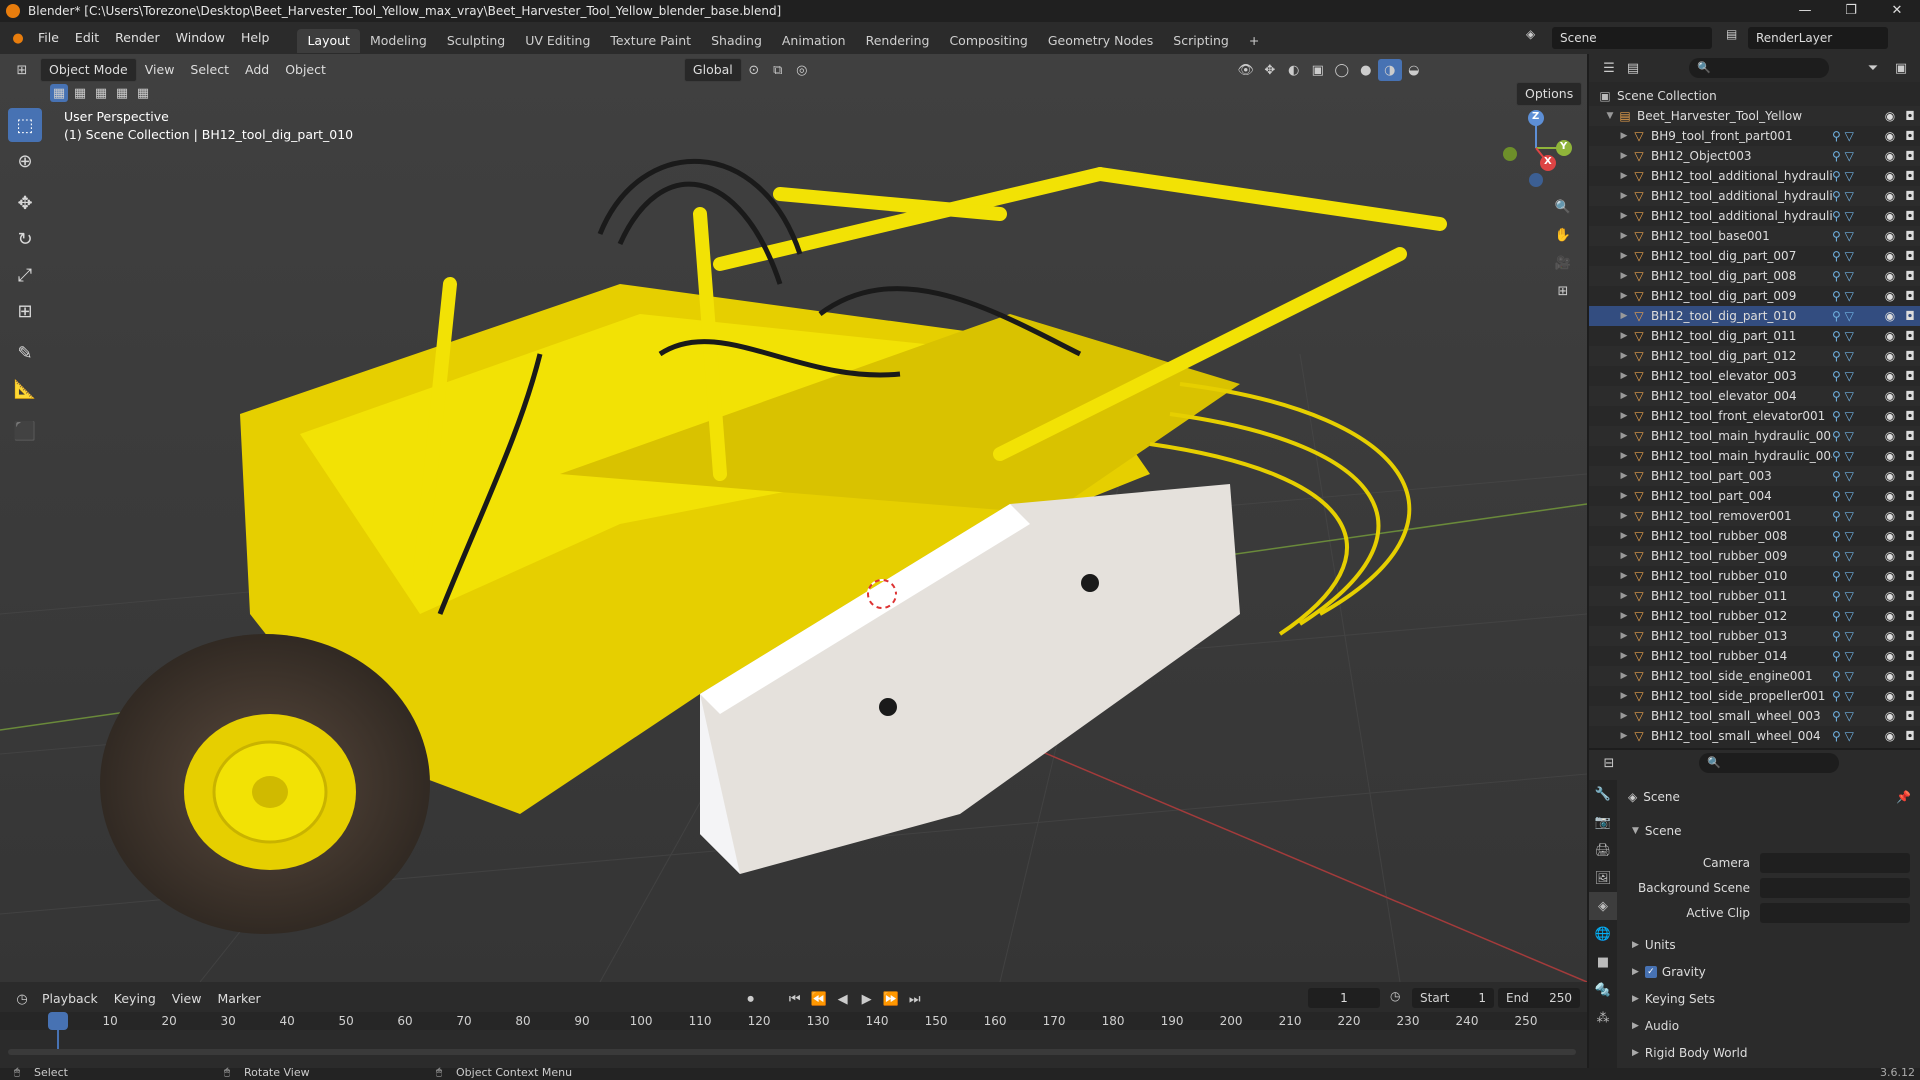 The image size is (1920, 1080). Describe the element at coordinates (712, 70) in the screenshot. I see `transform-orientation-selector: Global` at that location.